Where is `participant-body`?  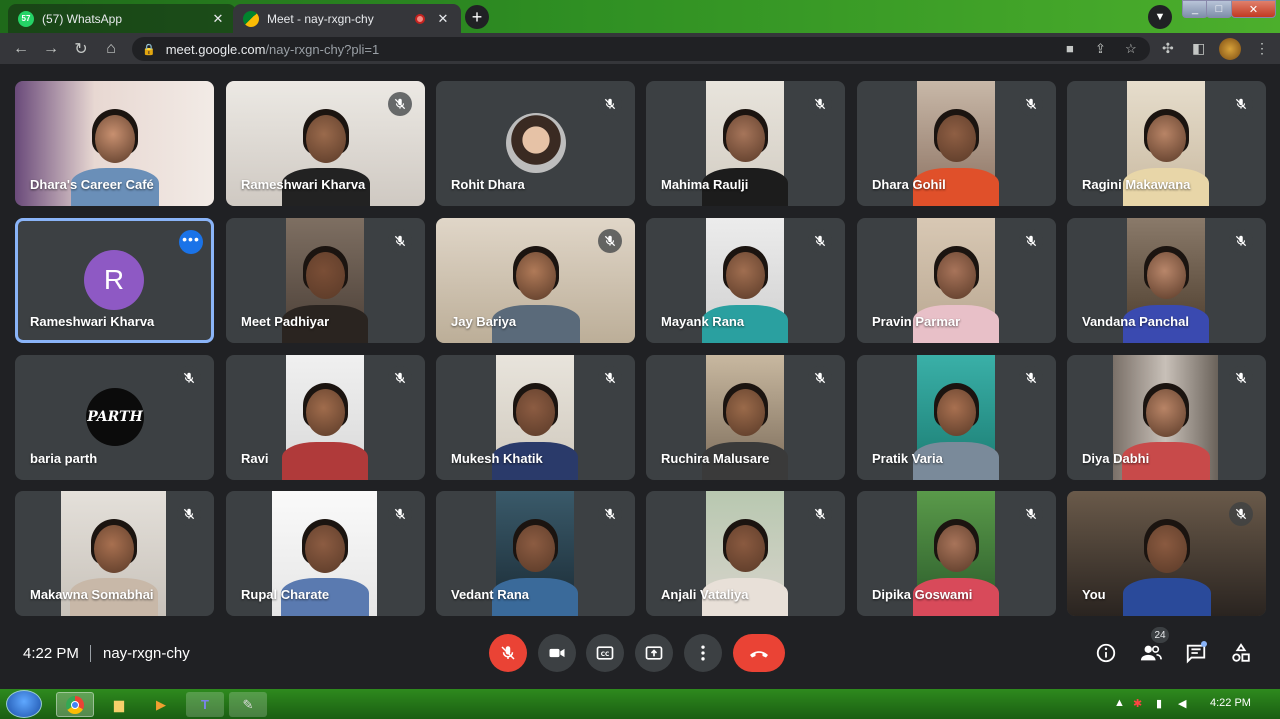 participant-body is located at coordinates (1166, 597).